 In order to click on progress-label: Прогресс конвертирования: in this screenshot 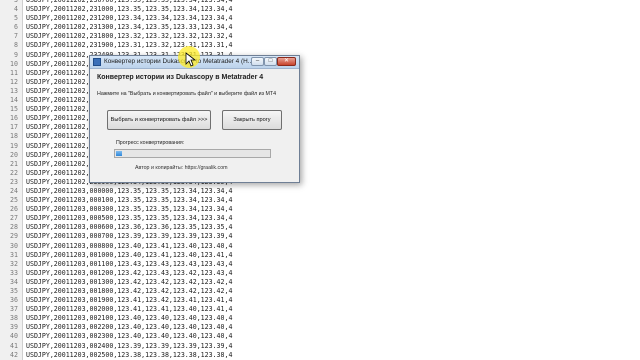, I will do `click(150, 143)`.